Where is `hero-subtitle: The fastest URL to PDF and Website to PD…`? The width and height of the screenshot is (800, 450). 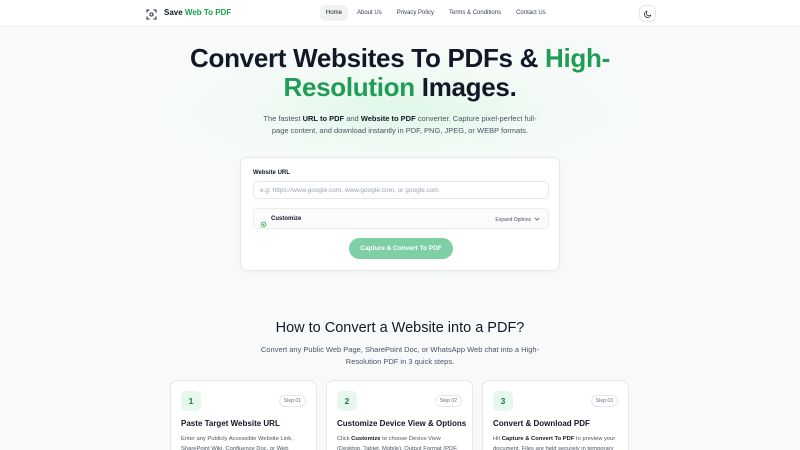
hero-subtitle: The fastest URL to PDF and Website to PD… is located at coordinates (400, 124).